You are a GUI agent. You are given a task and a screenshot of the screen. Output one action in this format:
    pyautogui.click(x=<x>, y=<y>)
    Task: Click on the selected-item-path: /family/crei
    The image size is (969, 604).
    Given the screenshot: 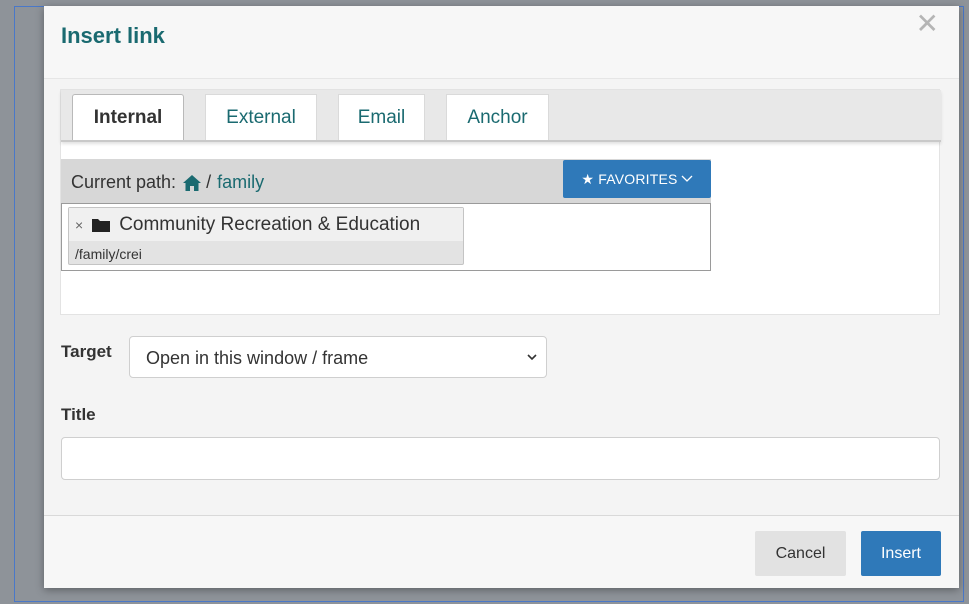 What is the action you would take?
    pyautogui.click(x=108, y=254)
    